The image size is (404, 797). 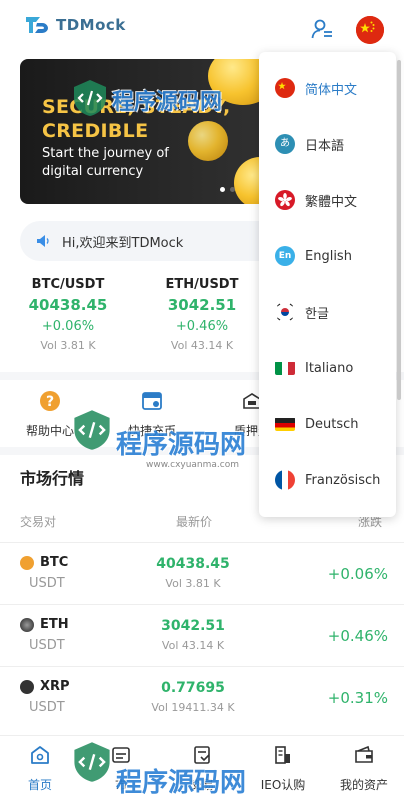 I want to click on speaker-icon, so click(x=43, y=241).